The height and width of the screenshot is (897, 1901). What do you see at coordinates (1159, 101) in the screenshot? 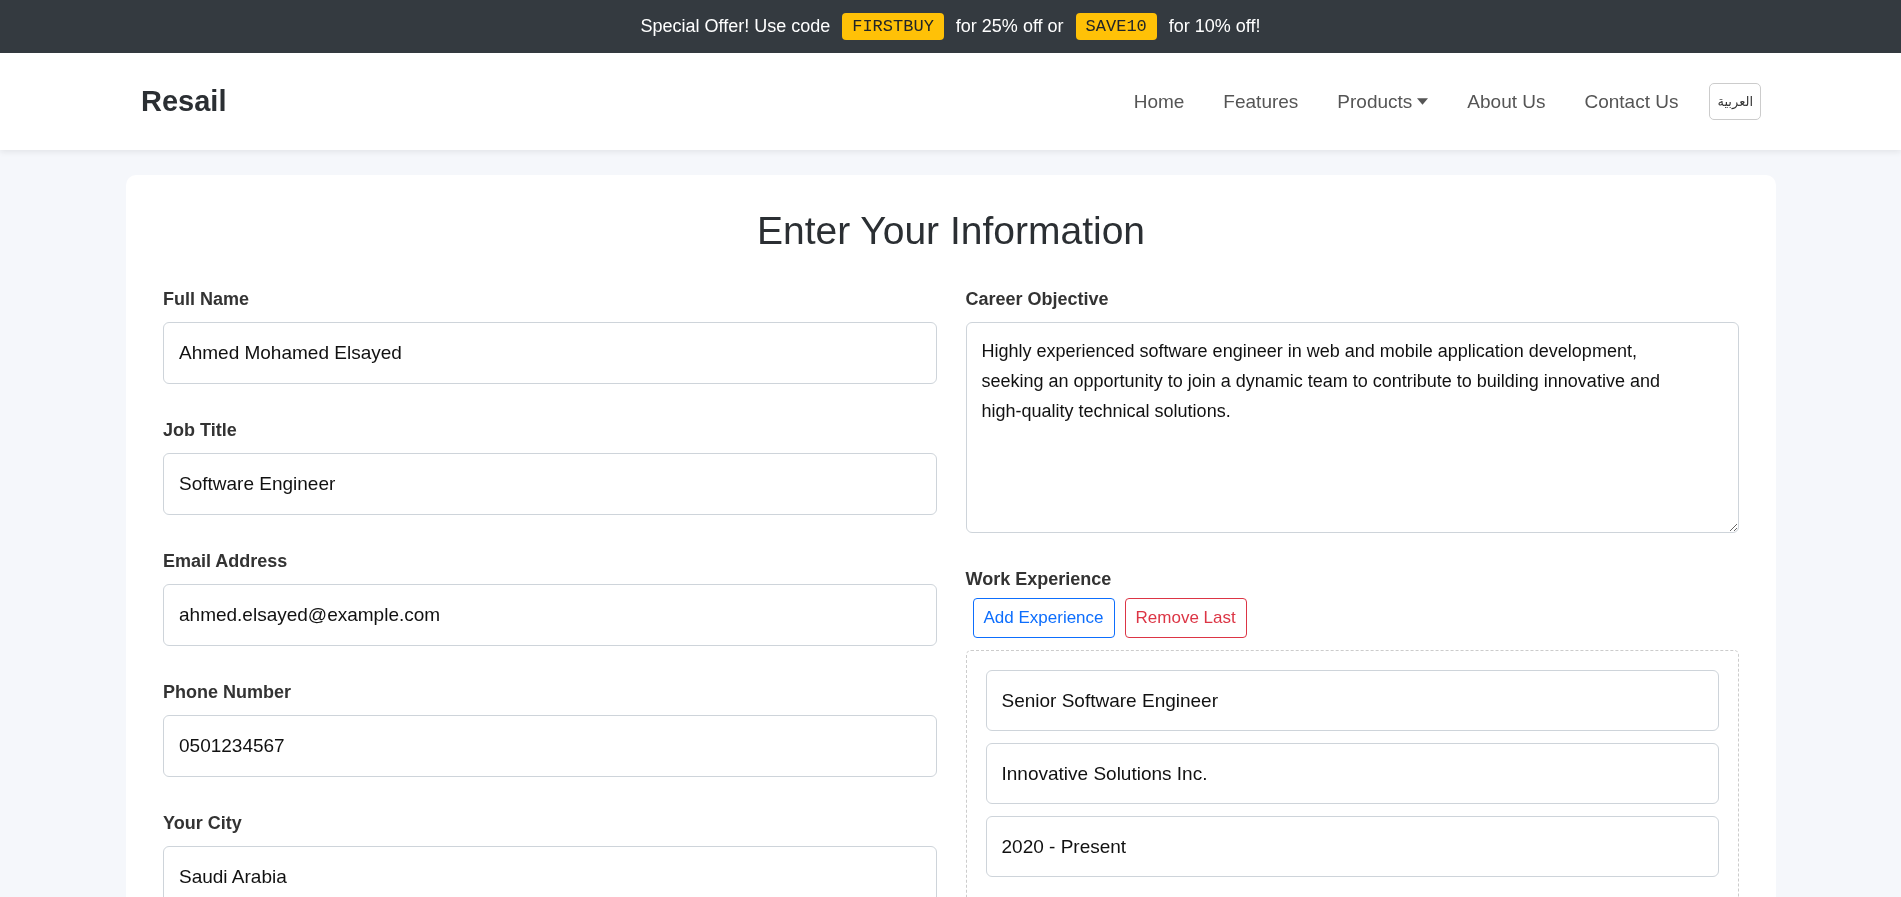
I see `nav-link: Home` at bounding box center [1159, 101].